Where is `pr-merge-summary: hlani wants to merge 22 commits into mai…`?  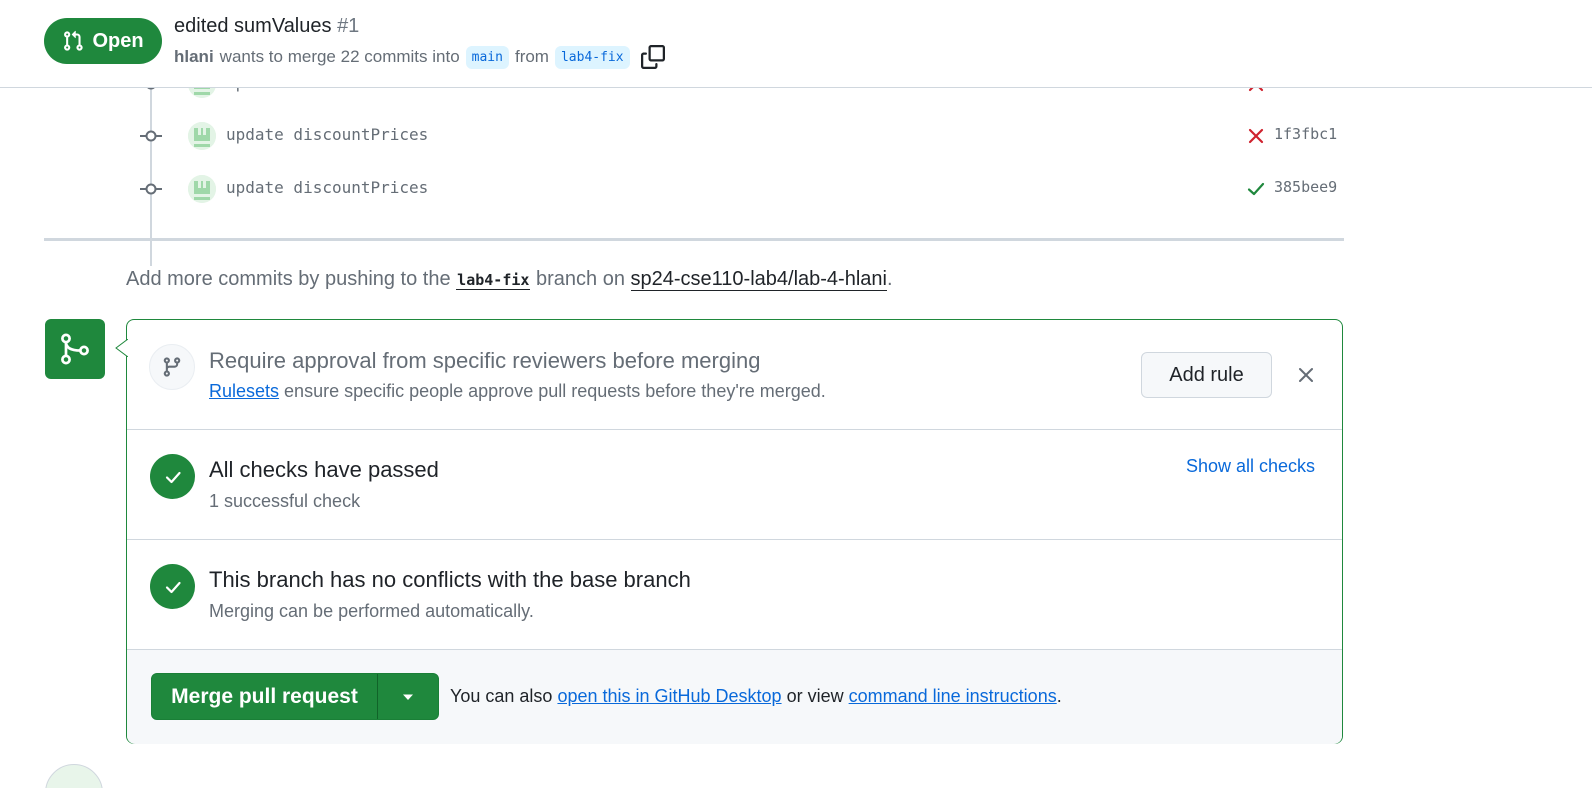 pr-merge-summary: hlani wants to merge 22 commits into mai… is located at coordinates (420, 57).